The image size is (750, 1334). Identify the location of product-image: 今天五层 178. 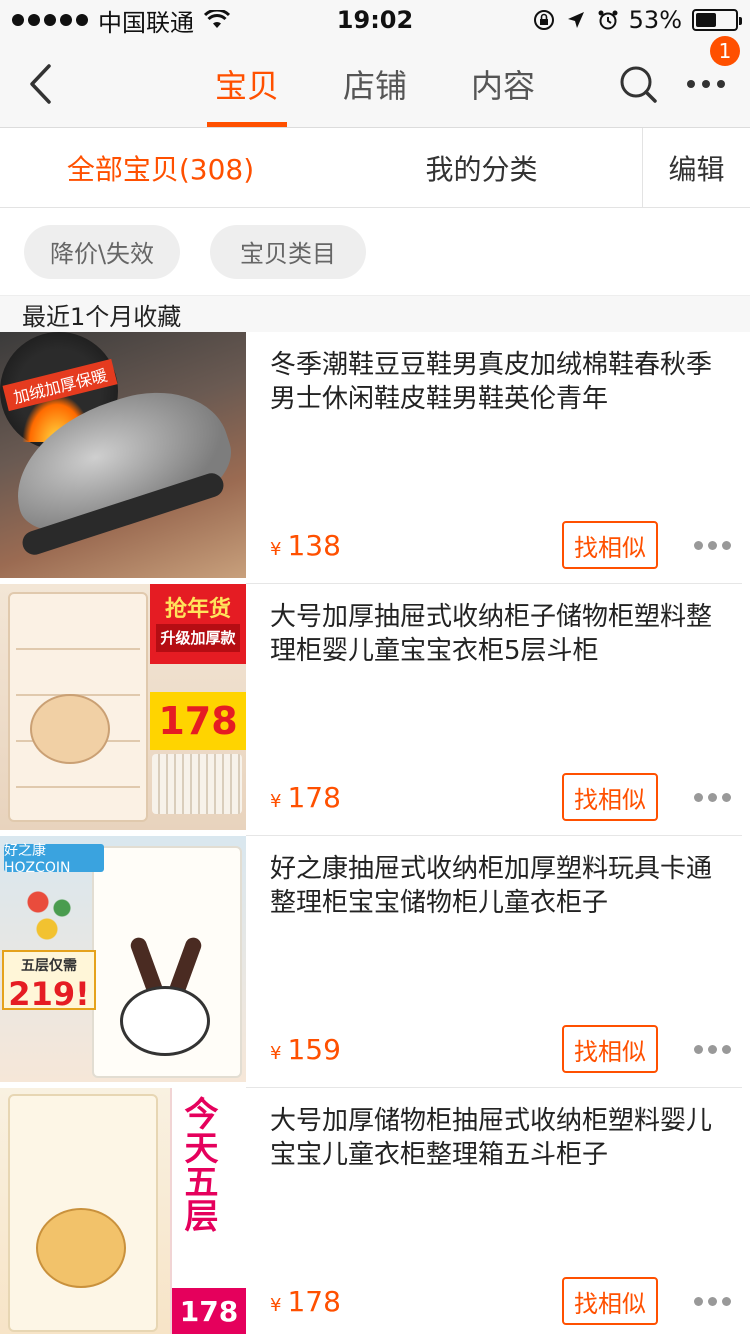
(123, 1211).